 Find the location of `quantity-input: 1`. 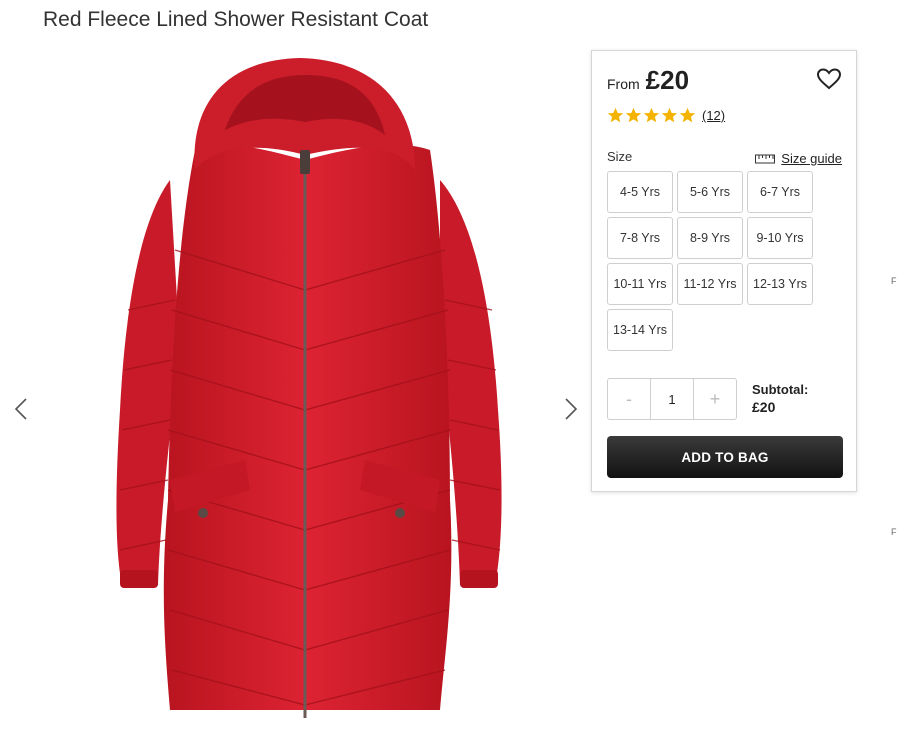

quantity-input: 1 is located at coordinates (672, 399).